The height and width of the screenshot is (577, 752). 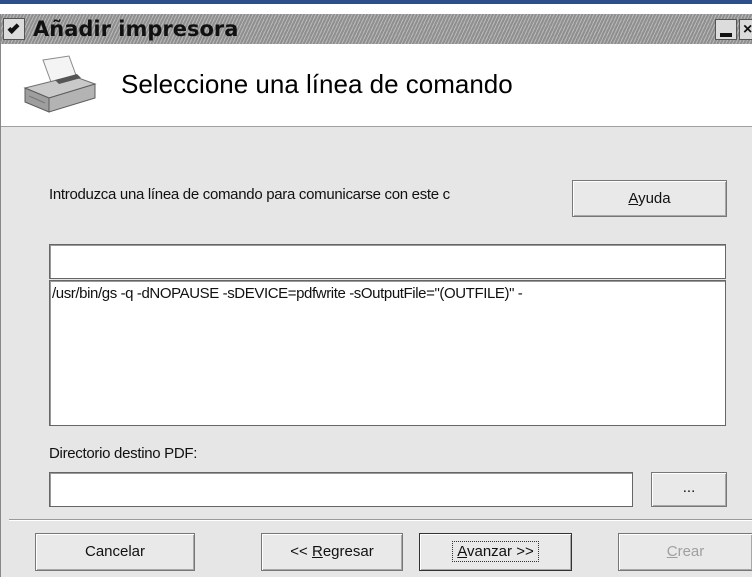 What do you see at coordinates (60, 84) in the screenshot?
I see `printer-icon` at bounding box center [60, 84].